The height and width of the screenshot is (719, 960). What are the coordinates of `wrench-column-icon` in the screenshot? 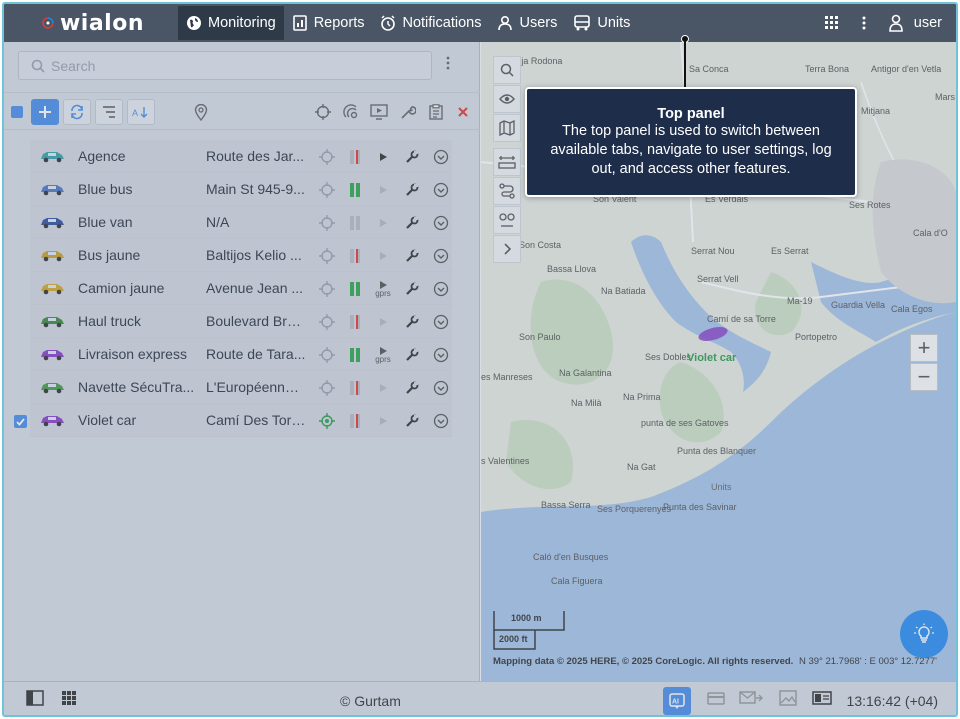 It's located at (408, 112).